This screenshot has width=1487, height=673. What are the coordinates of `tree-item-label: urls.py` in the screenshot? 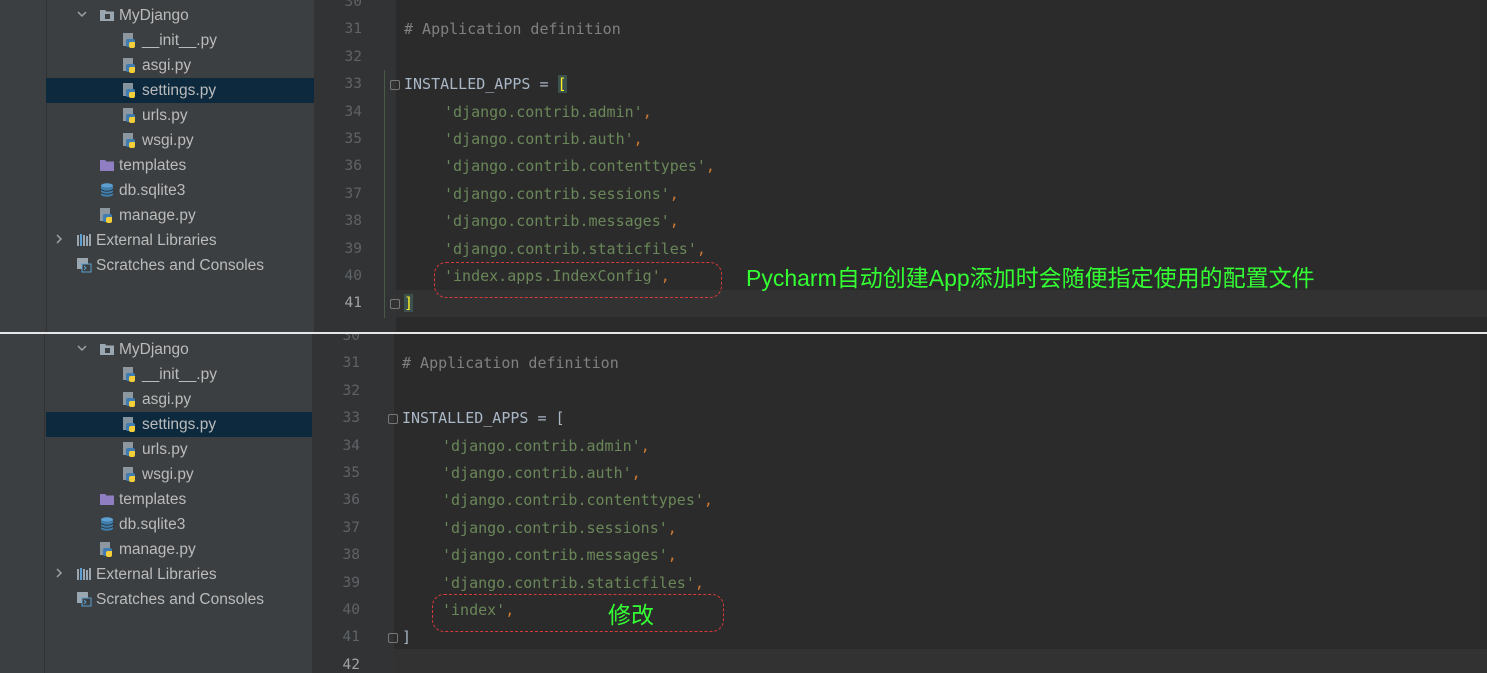 It's located at (165, 449).